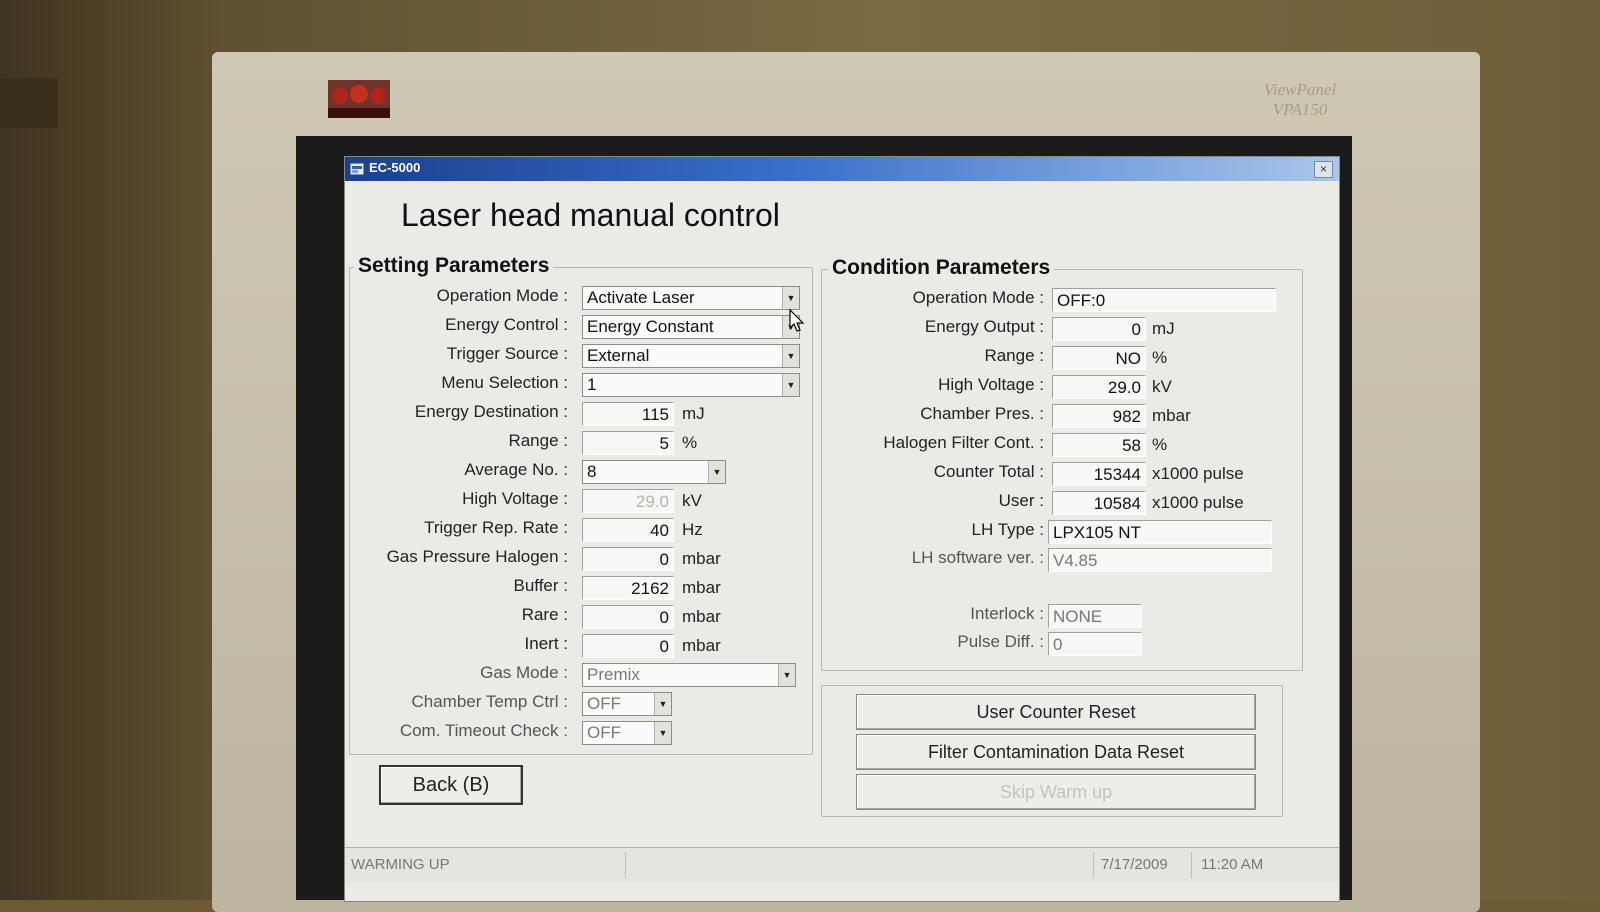 This screenshot has width=1600, height=912. What do you see at coordinates (1160, 560) in the screenshot?
I see `lh-software-ver-field: V4.85` at bounding box center [1160, 560].